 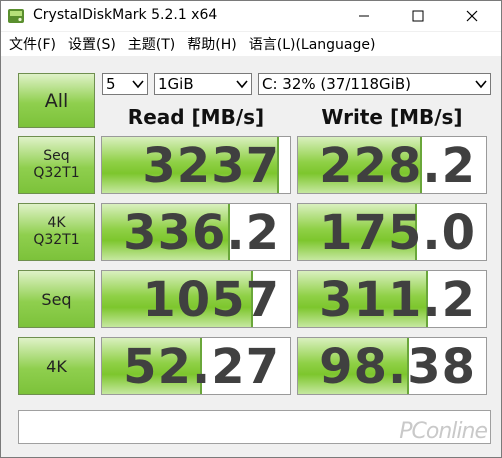 What do you see at coordinates (443, 431) in the screenshot?
I see `watermark: PConline` at bounding box center [443, 431].